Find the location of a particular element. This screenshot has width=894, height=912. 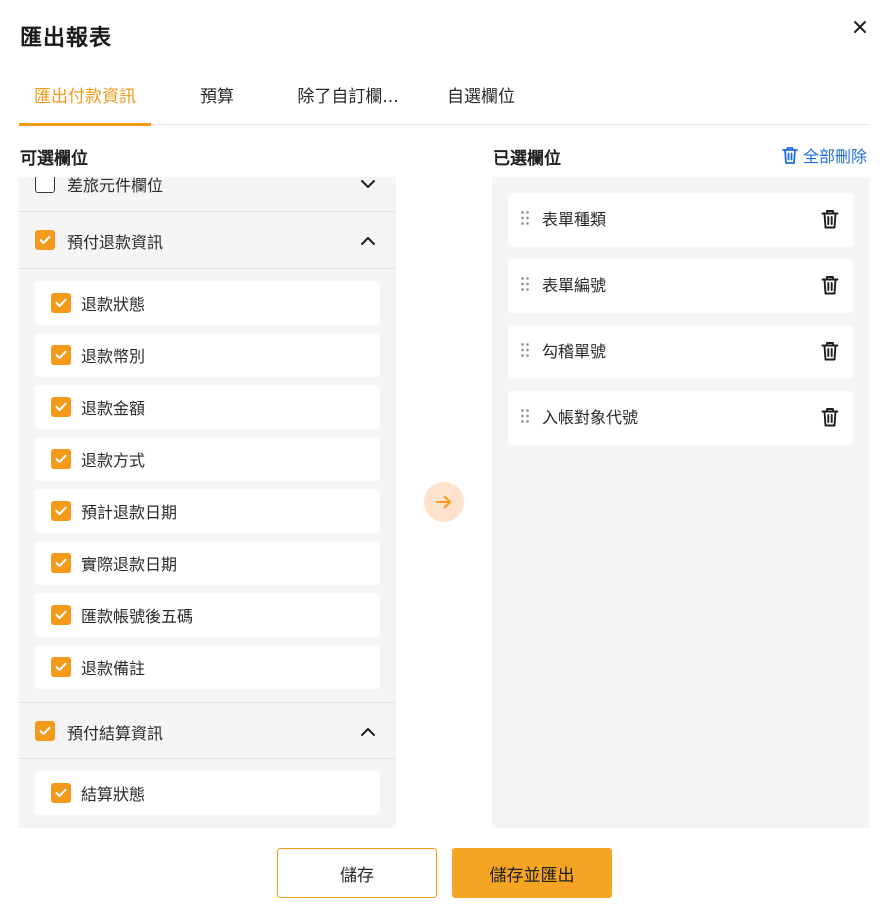

field-label: 實際退款日期 is located at coordinates (129, 564).